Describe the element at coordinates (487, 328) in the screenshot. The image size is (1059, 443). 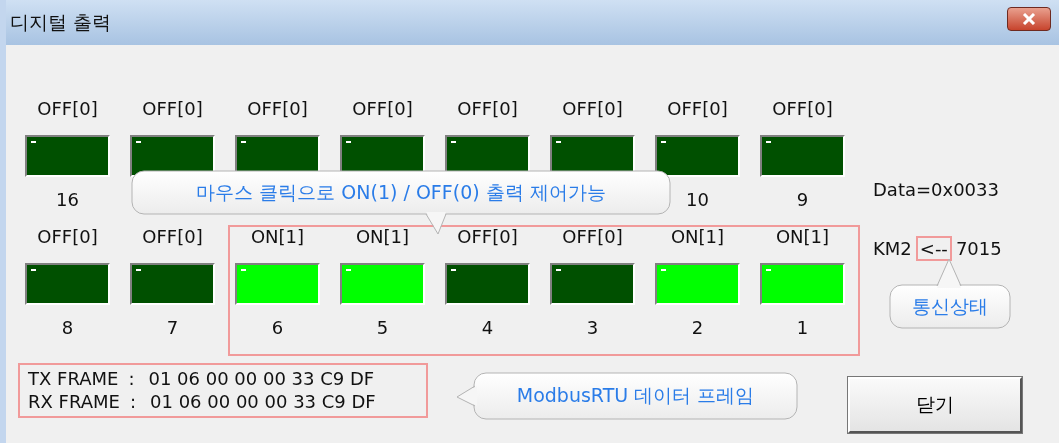
I see `output-number: 4` at that location.